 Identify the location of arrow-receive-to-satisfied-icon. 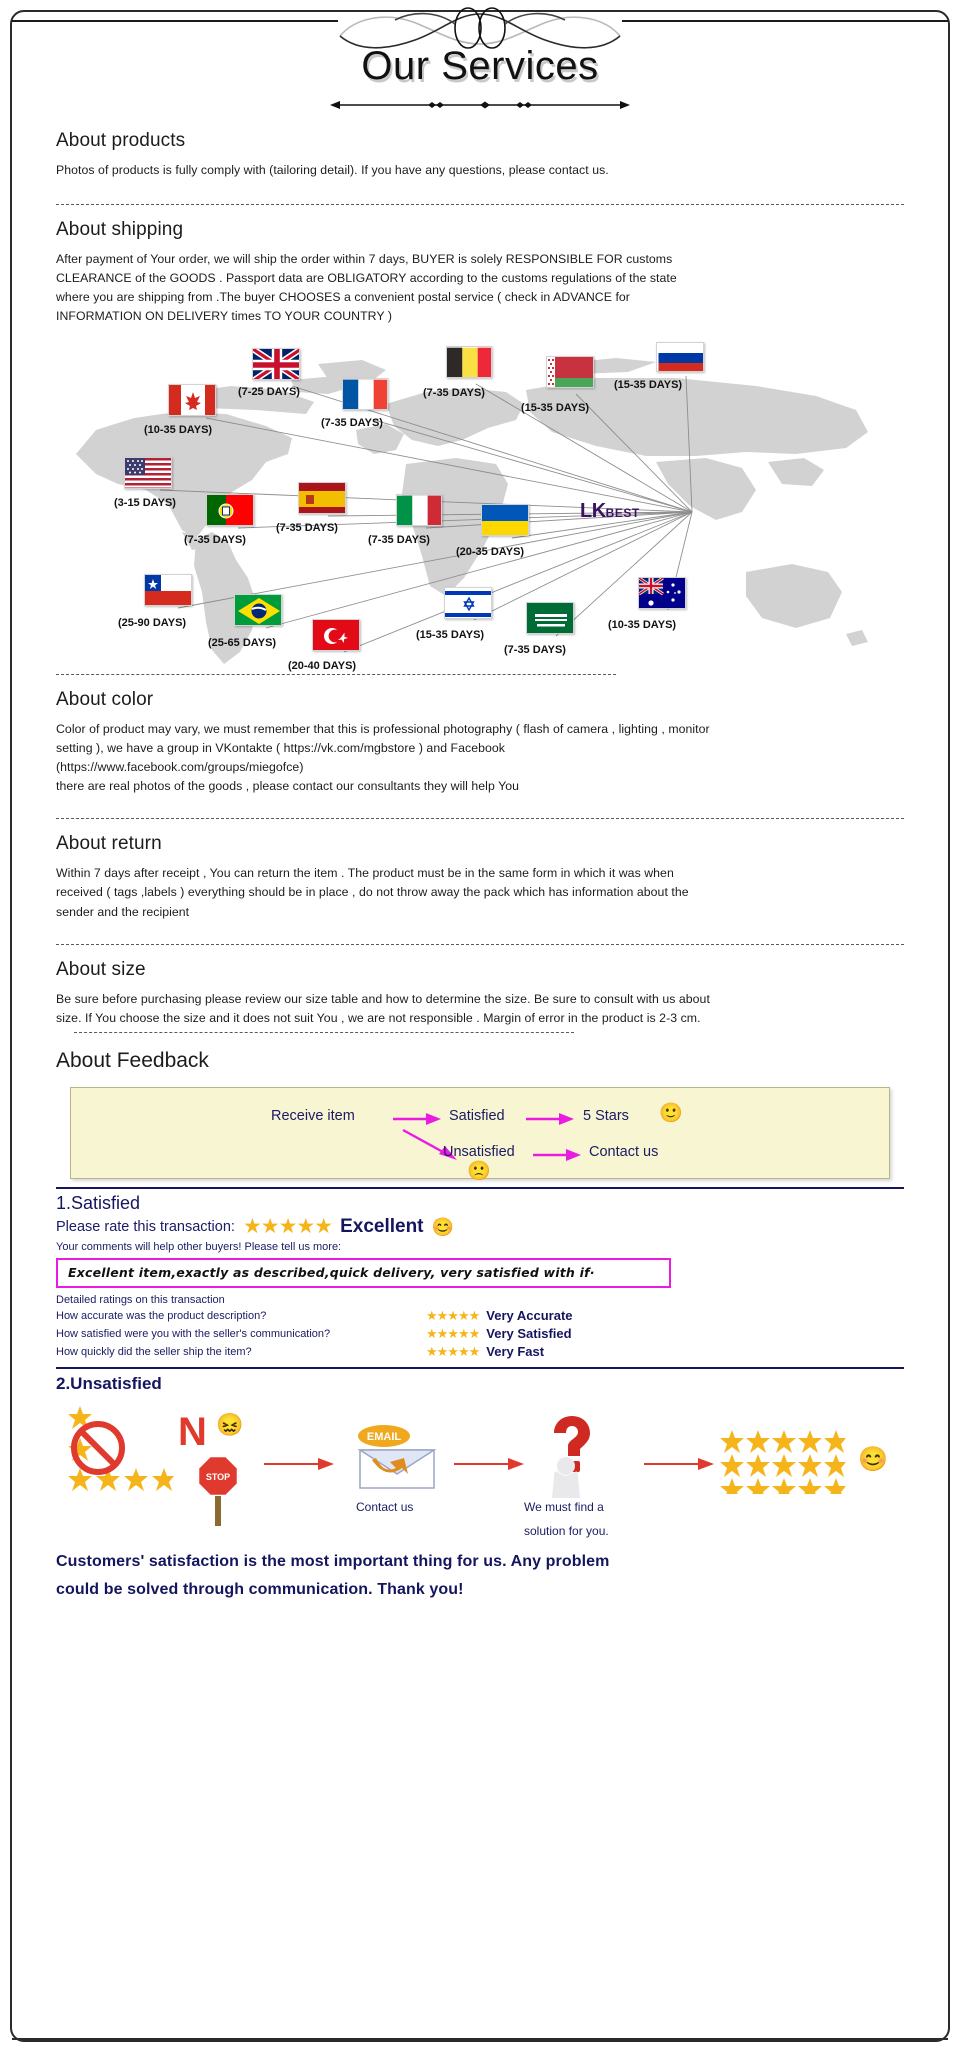
(417, 1118).